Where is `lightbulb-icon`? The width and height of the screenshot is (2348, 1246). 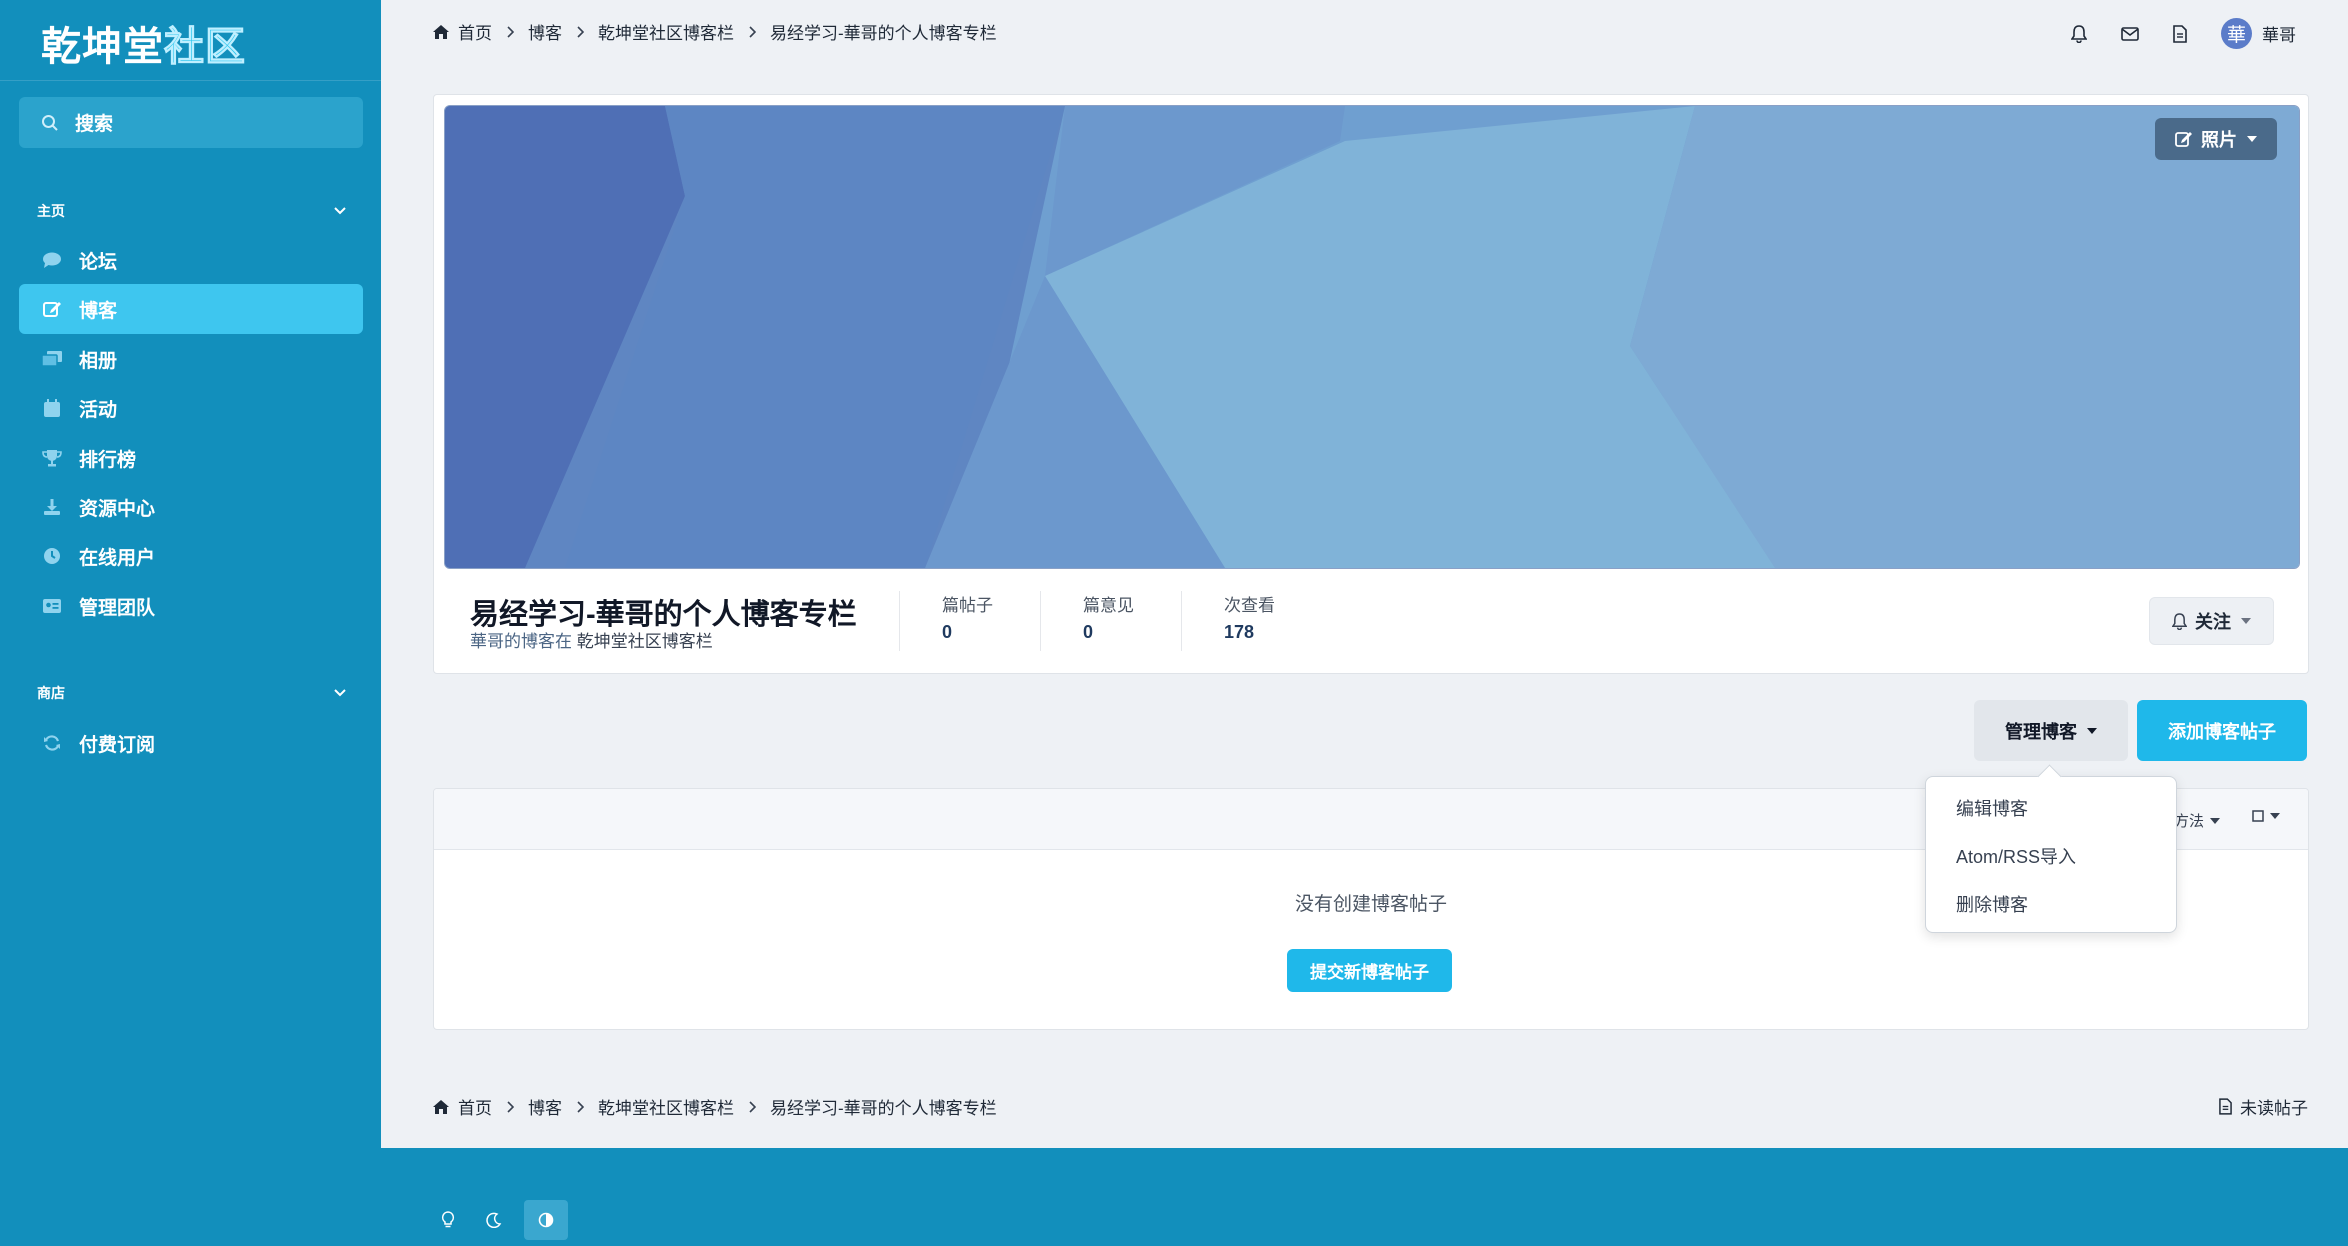 lightbulb-icon is located at coordinates (448, 1220).